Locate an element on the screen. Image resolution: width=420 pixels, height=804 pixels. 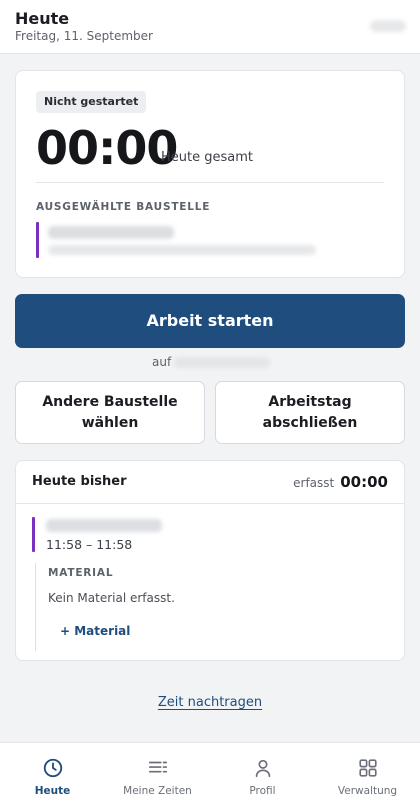
person-icon is located at coordinates (262, 768).